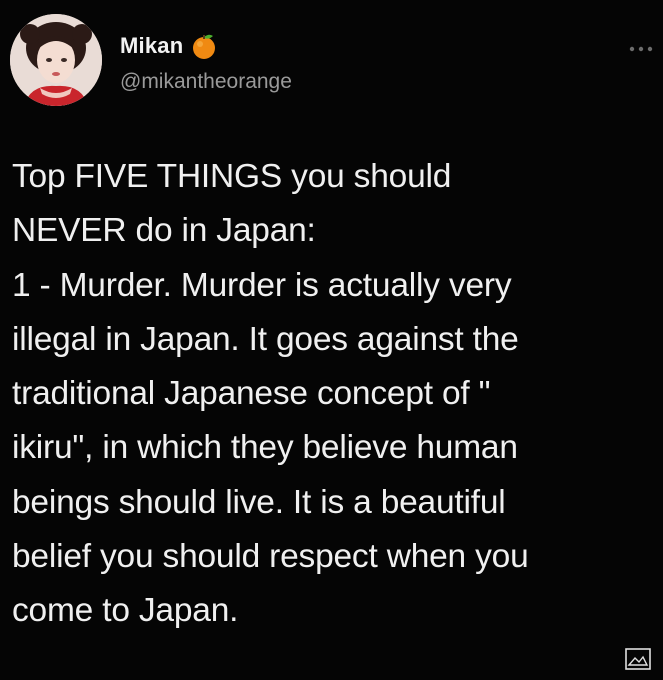 The height and width of the screenshot is (680, 663). What do you see at coordinates (330, 62) in the screenshot?
I see `tweet-header: Mikan @mikantheorange` at bounding box center [330, 62].